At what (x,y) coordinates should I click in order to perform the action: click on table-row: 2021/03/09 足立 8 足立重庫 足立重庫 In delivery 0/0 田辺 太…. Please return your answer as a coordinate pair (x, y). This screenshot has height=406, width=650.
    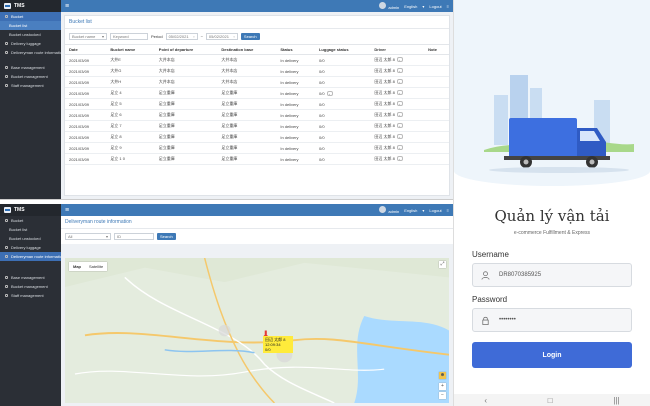
    Looking at the image, I should click on (257, 137).